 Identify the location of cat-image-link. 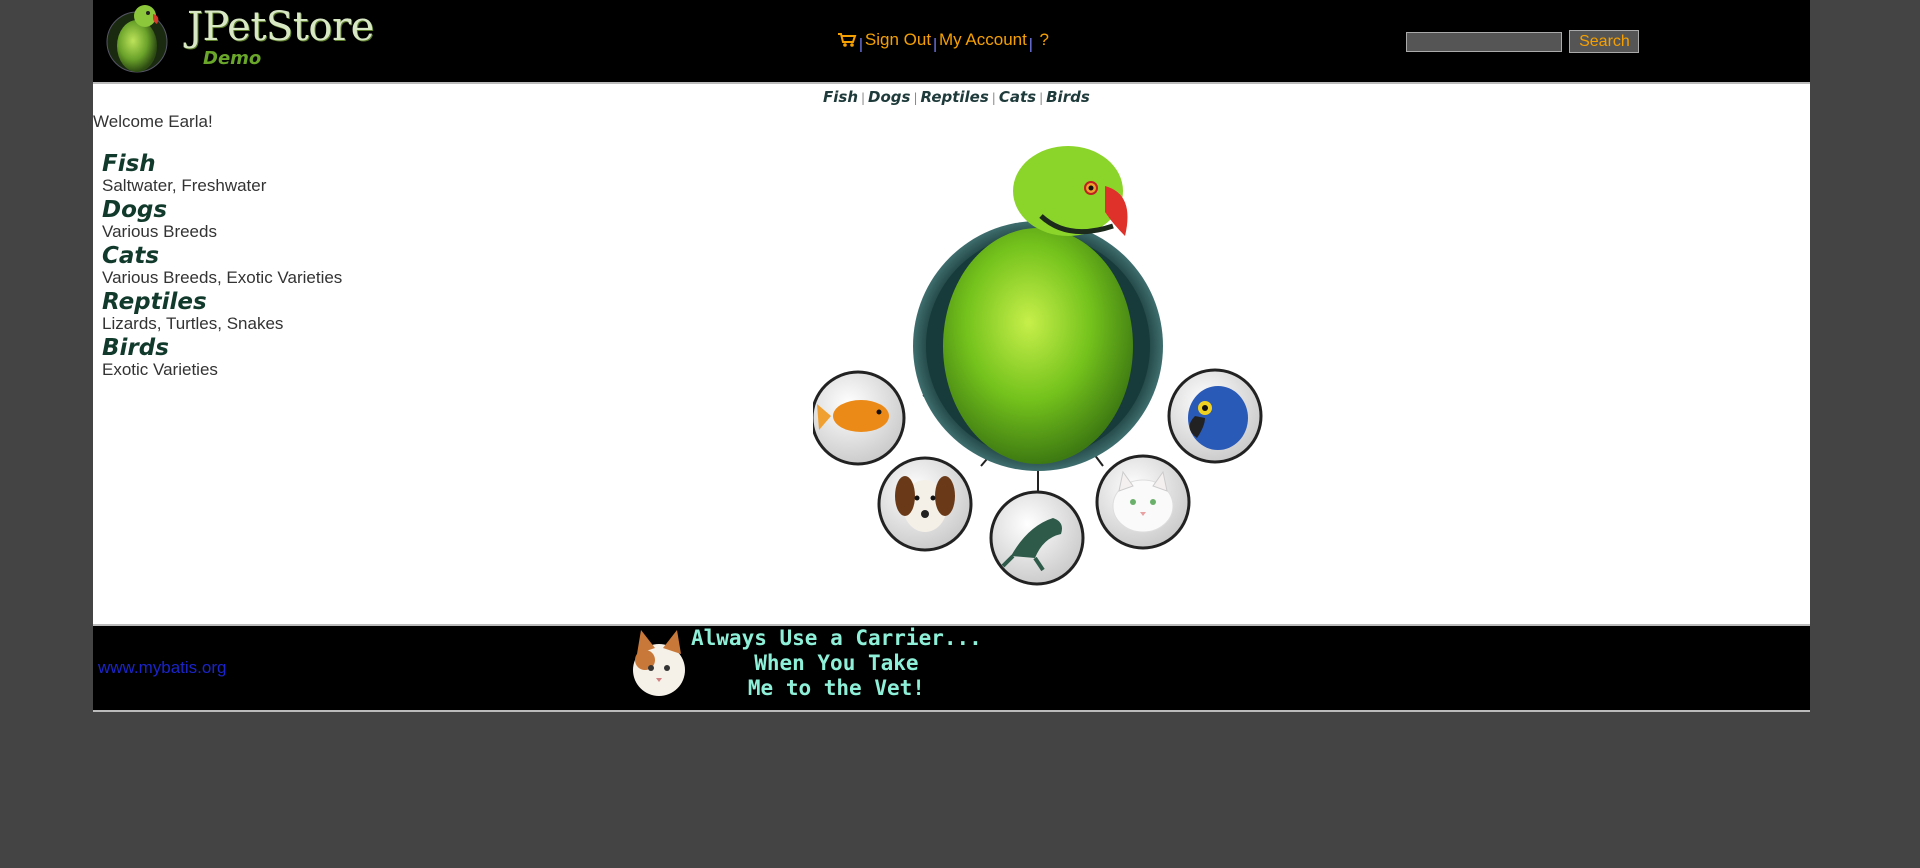
(1143, 502).